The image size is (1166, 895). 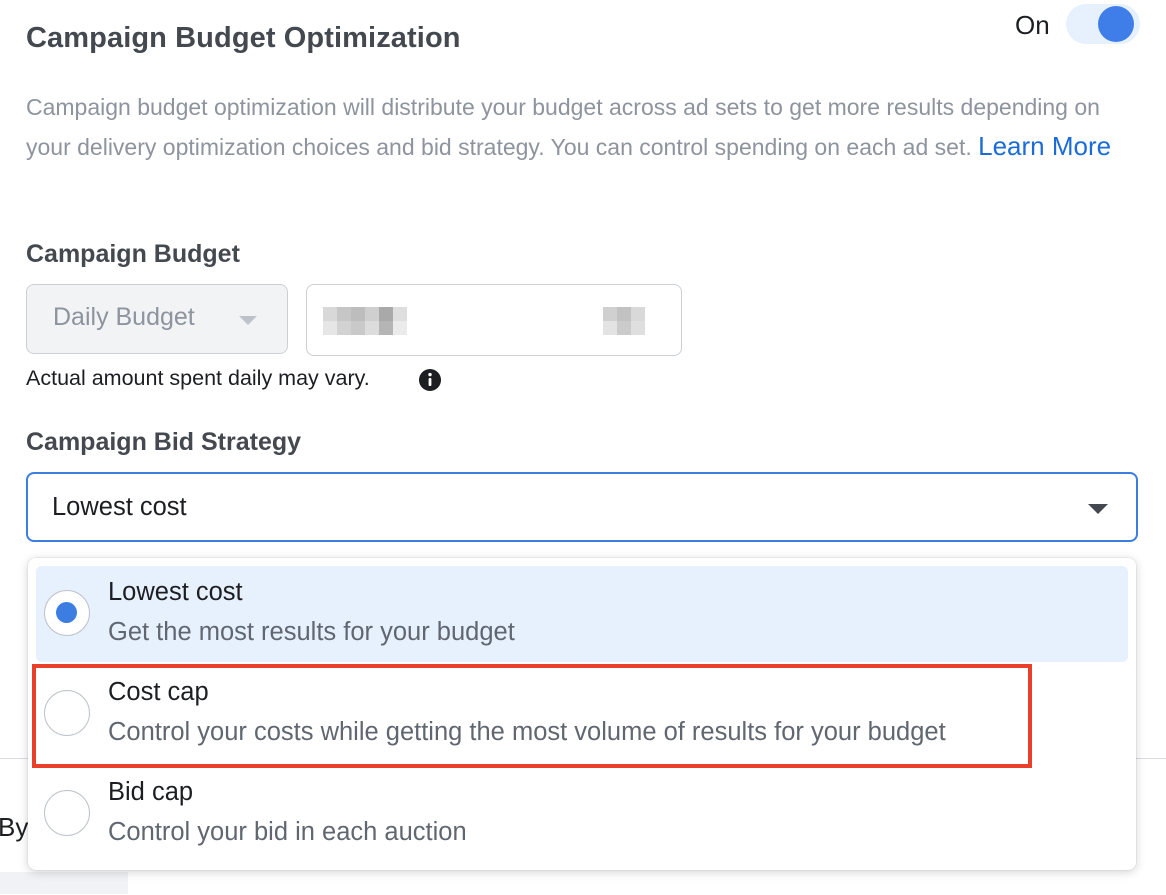 What do you see at coordinates (151, 792) in the screenshot?
I see `option-title: Bid cap` at bounding box center [151, 792].